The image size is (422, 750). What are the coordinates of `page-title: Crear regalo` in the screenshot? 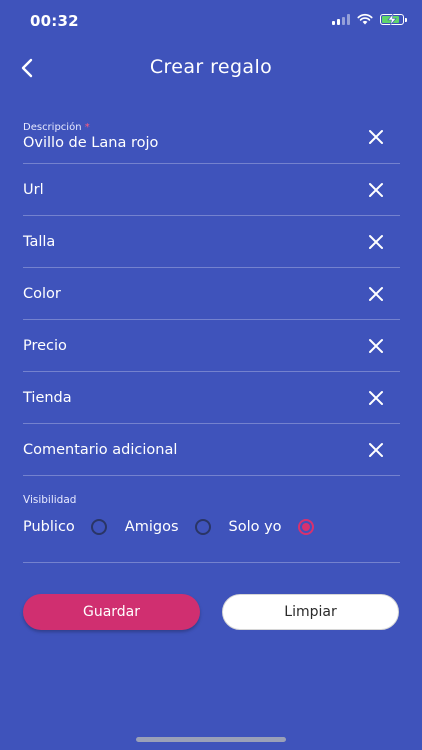 It's located at (211, 67).